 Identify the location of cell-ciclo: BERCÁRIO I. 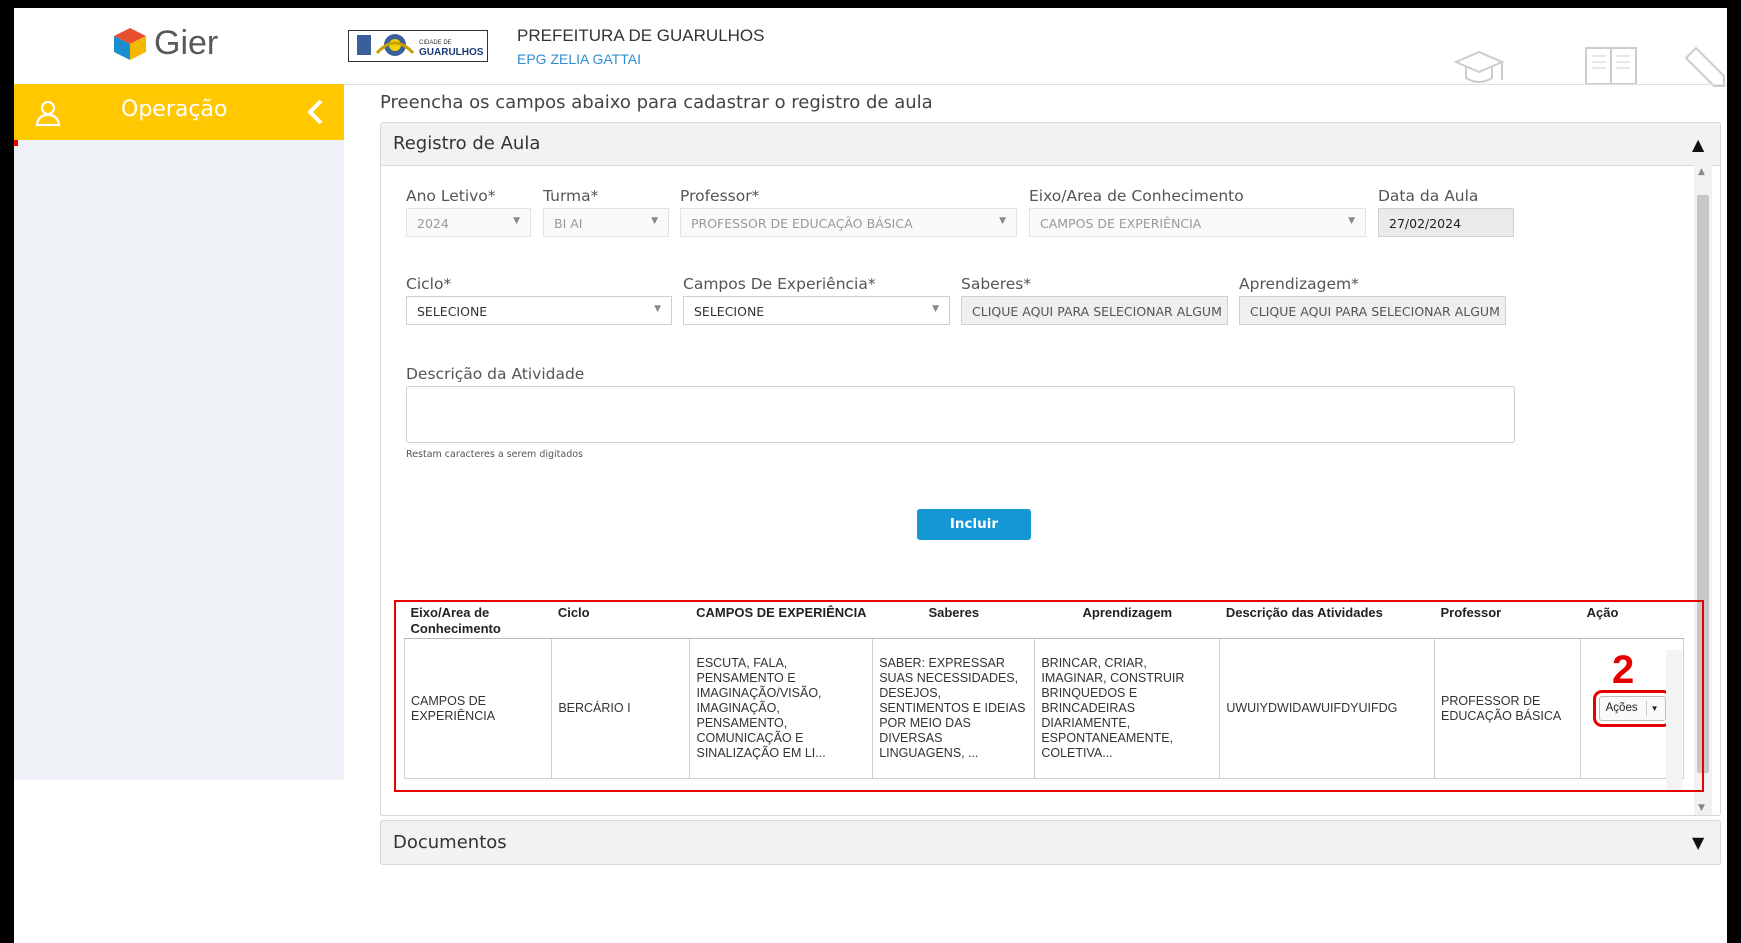
(621, 708).